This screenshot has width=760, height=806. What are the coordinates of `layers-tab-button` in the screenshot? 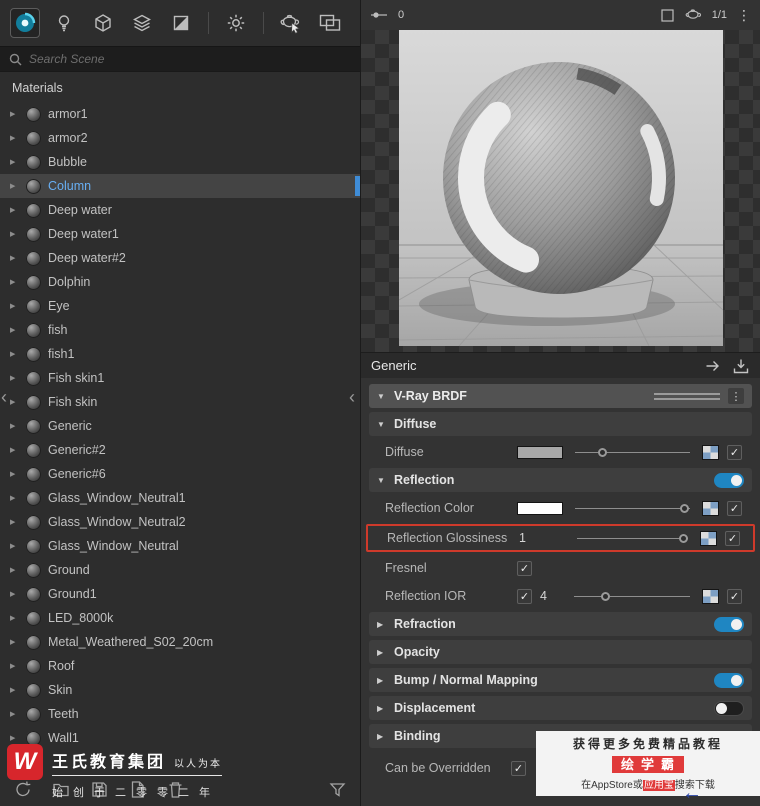 It's located at (142, 23).